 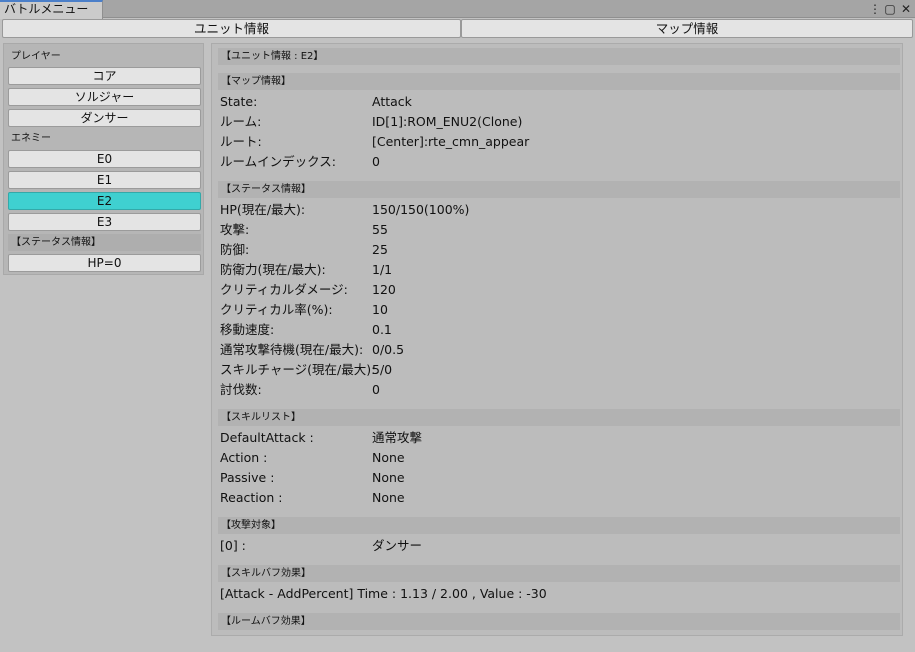 What do you see at coordinates (560, 498) in the screenshot?
I see `skill-row: Reaction : None` at bounding box center [560, 498].